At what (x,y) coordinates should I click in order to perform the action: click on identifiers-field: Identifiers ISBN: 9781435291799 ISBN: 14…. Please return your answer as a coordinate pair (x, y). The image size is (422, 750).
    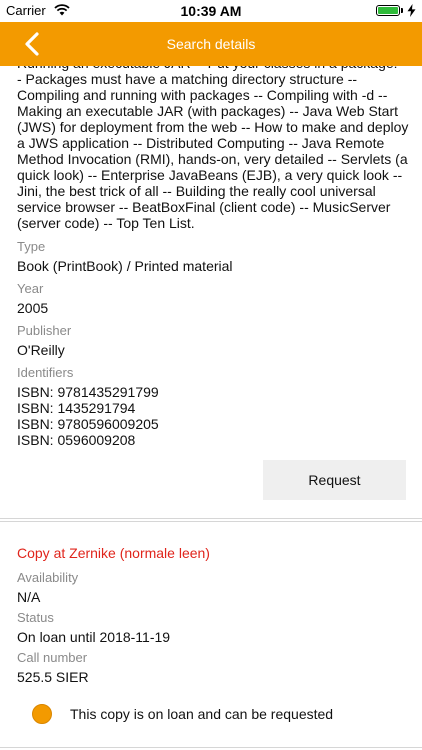
    Looking at the image, I should click on (213, 406).